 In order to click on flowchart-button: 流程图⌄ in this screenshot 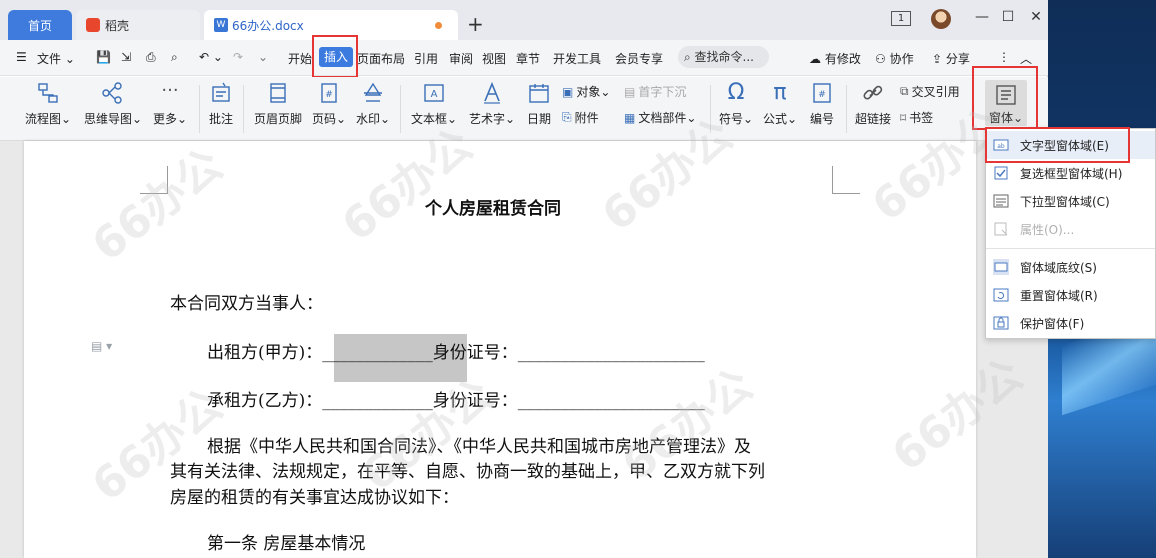, I will do `click(48, 104)`.